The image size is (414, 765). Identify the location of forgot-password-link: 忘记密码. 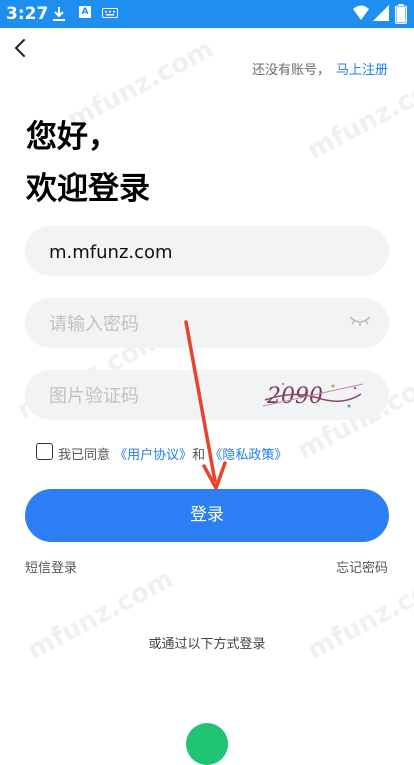
(362, 566).